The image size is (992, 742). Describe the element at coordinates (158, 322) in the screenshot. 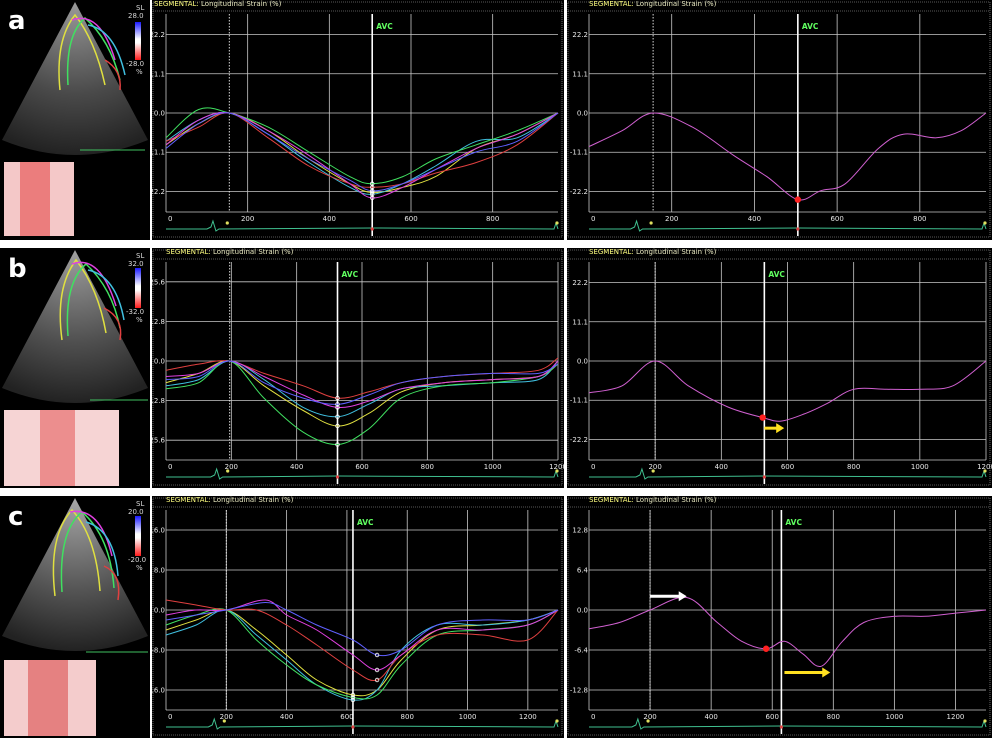

I see `y-tick-label: 12.8` at that location.